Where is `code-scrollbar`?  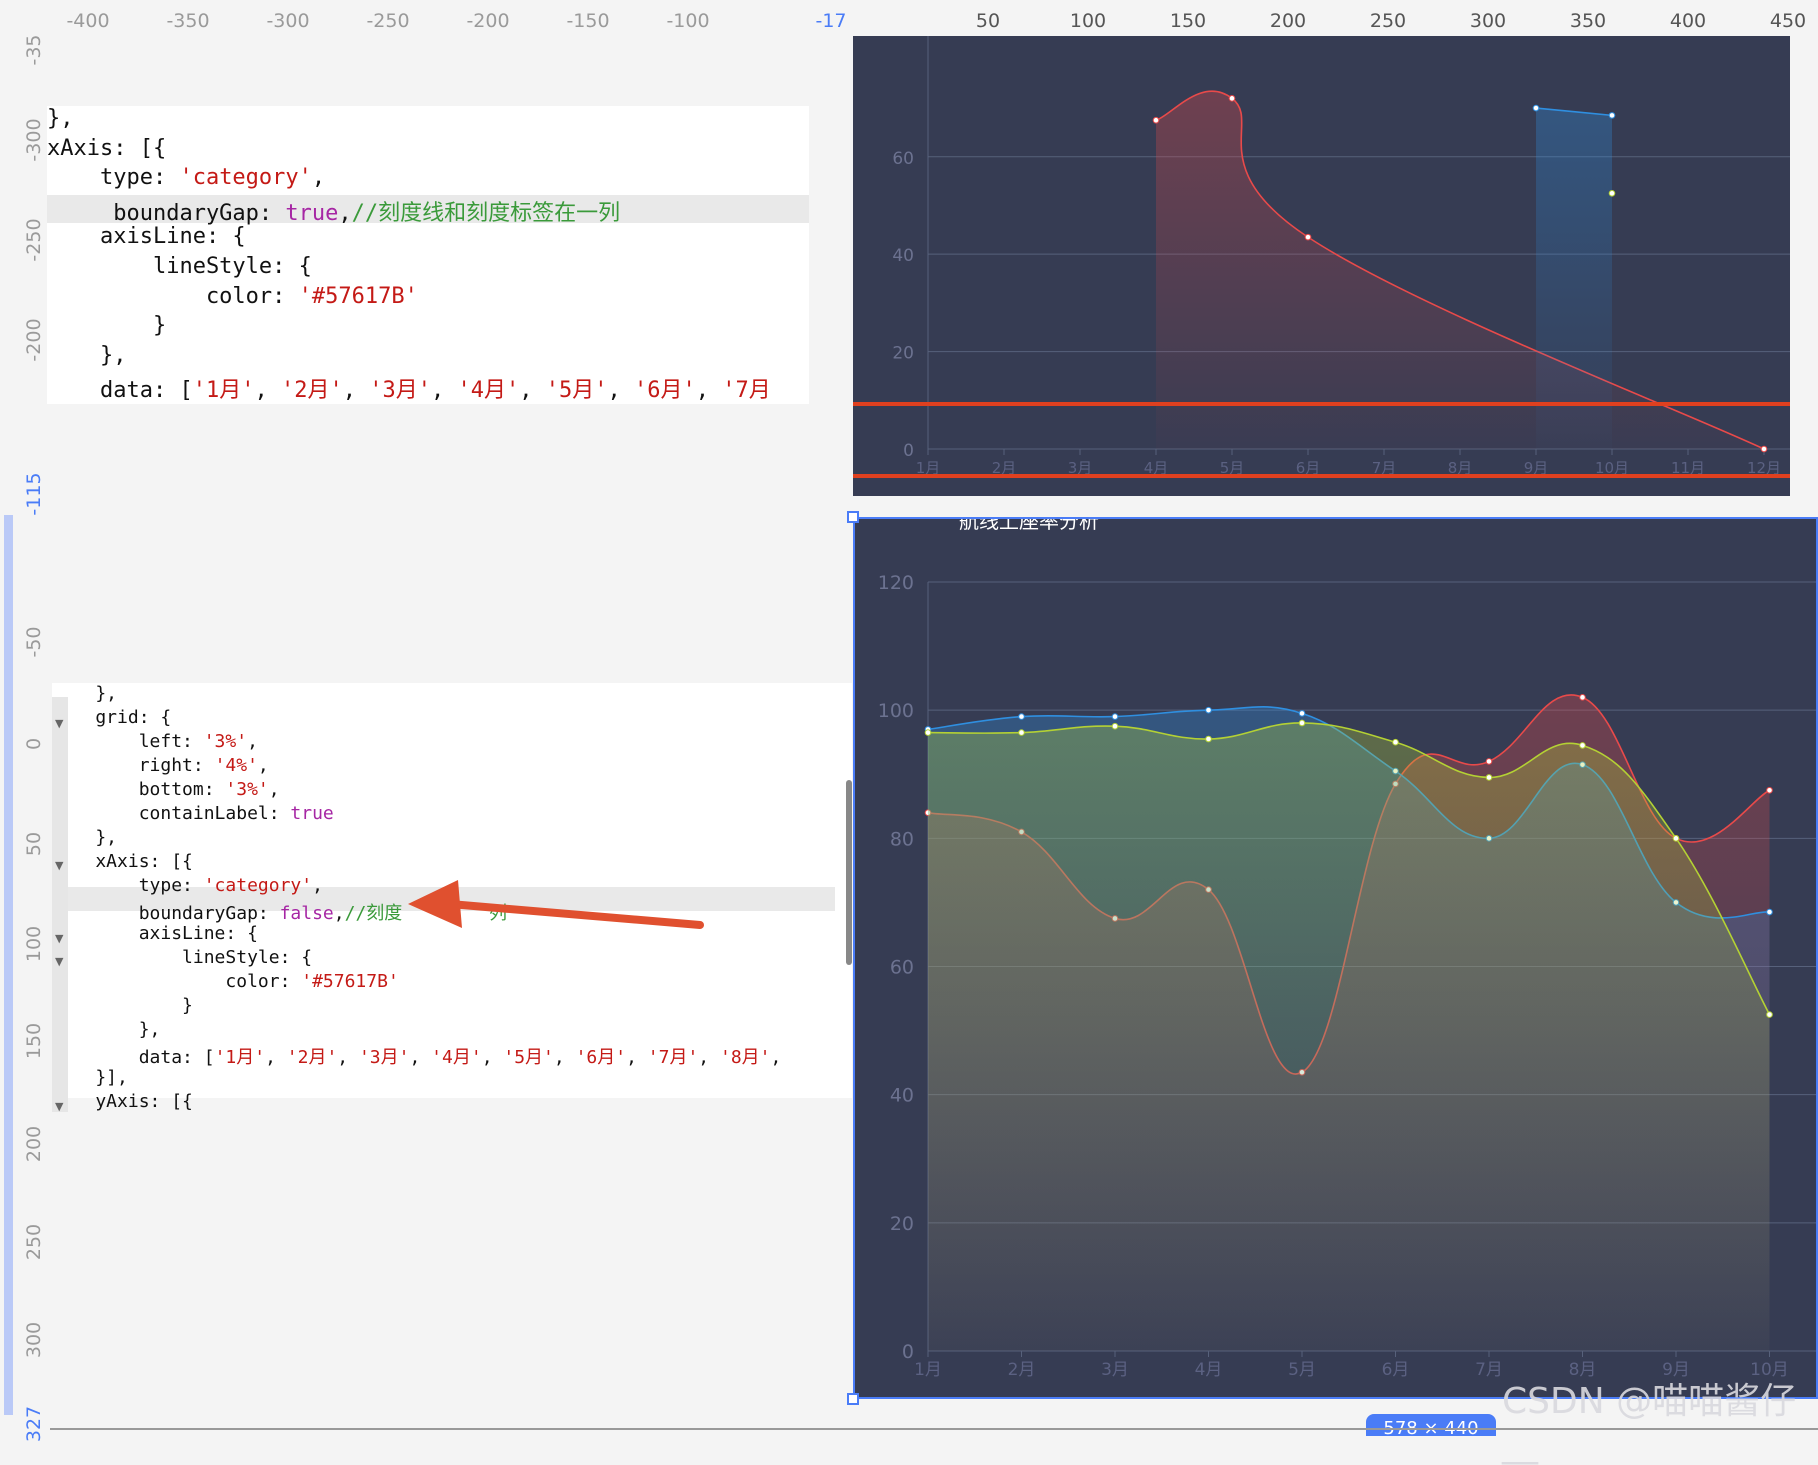
code-scrollbar is located at coordinates (849, 872).